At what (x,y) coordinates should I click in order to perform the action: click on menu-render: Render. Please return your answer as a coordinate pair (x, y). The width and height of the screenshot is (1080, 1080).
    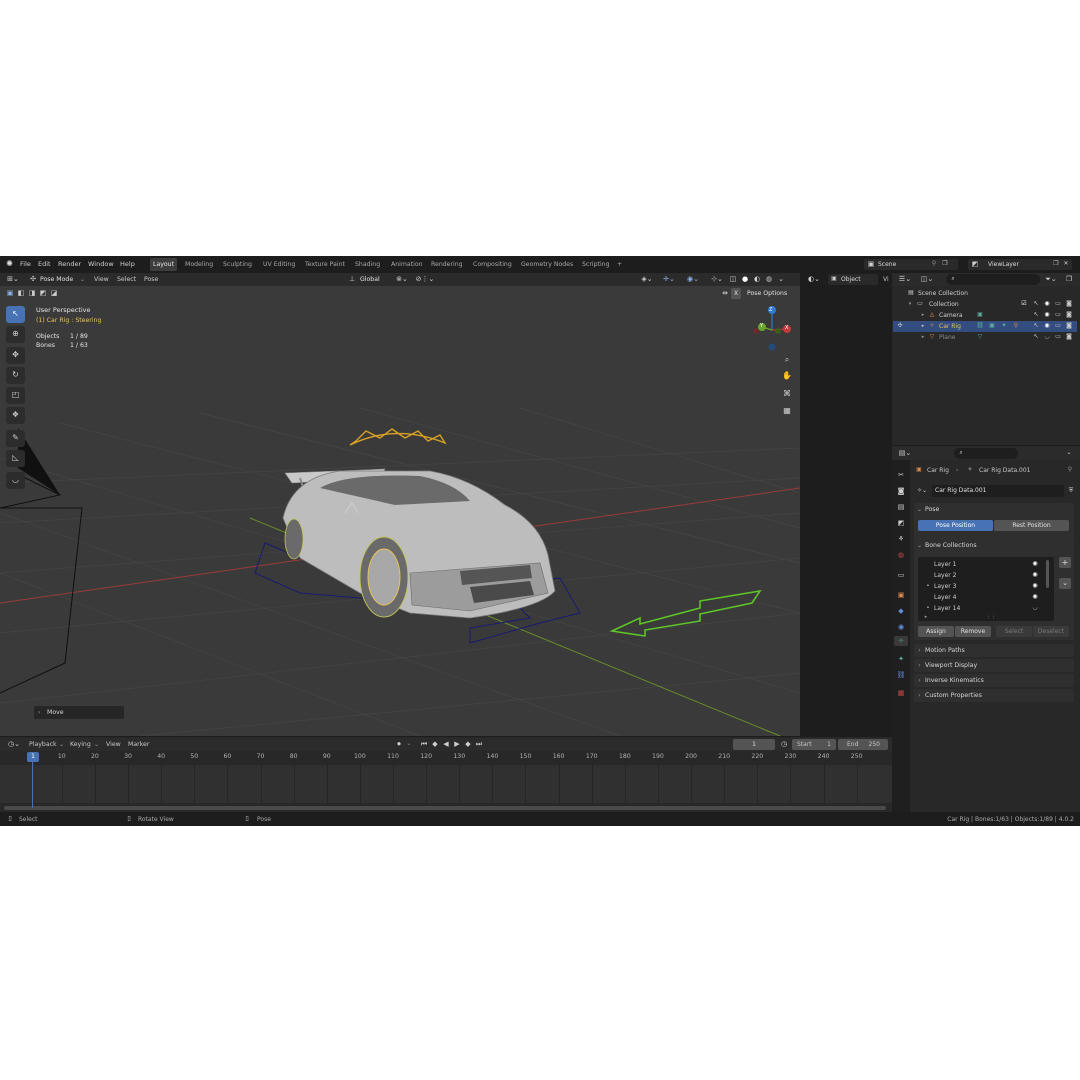
    Looking at the image, I should click on (69, 264).